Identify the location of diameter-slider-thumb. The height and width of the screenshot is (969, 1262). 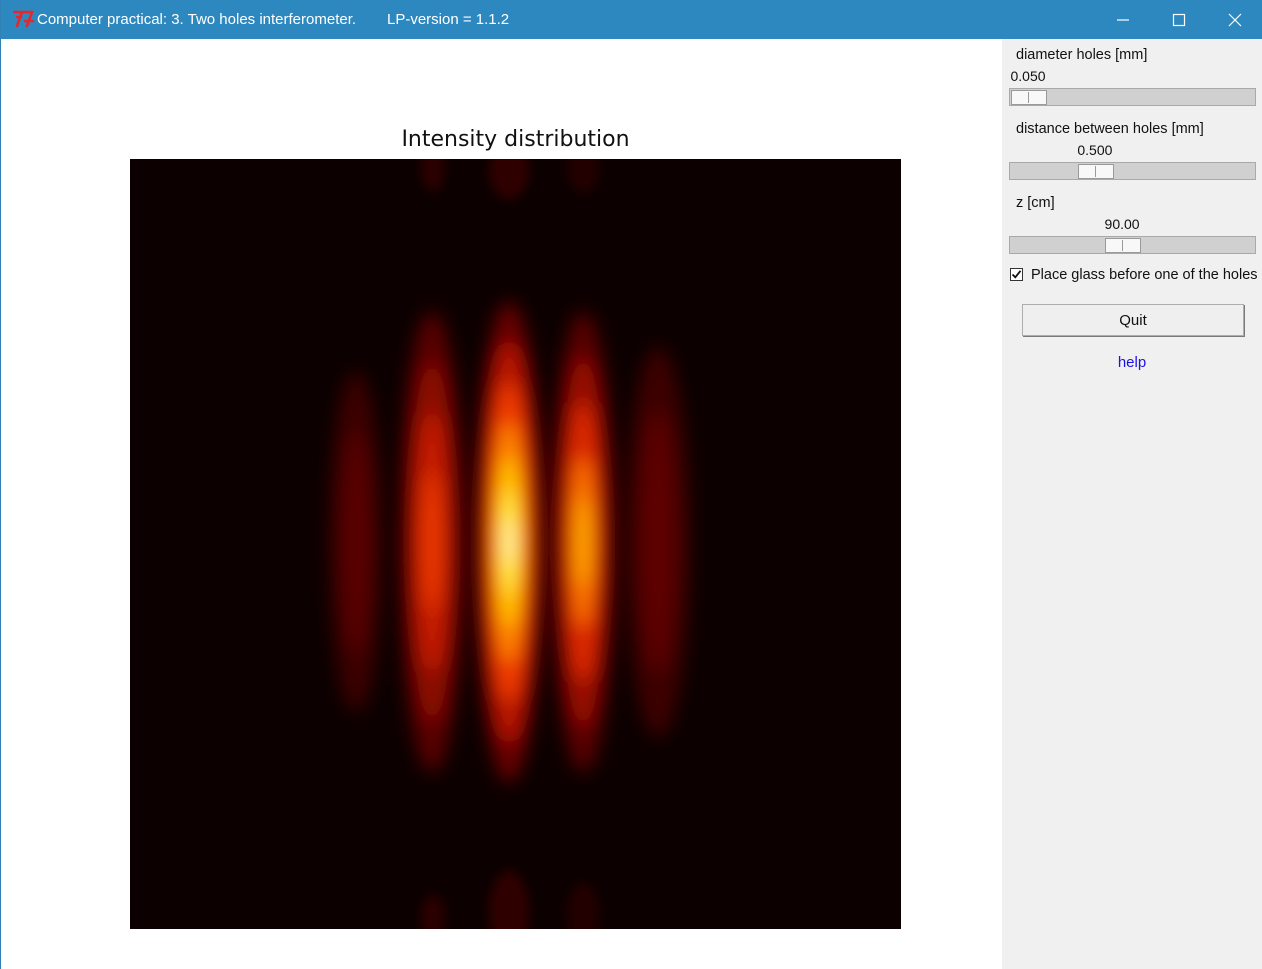
(1029, 97).